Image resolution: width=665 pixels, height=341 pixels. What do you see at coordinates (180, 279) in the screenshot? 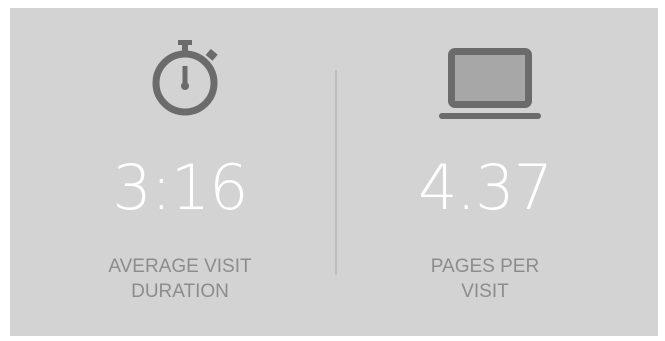
I see `average-visit-duration-label: AVERAGE VISIT DURATION` at bounding box center [180, 279].